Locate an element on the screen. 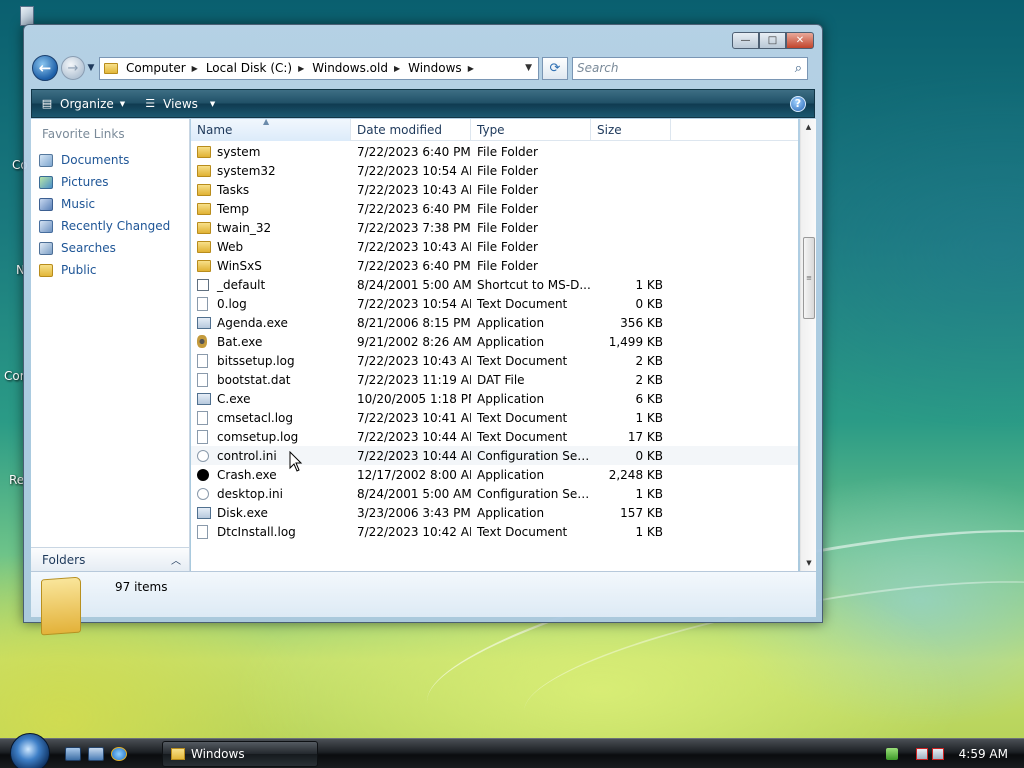  file-name-cell: 0.log is located at coordinates (271, 303).